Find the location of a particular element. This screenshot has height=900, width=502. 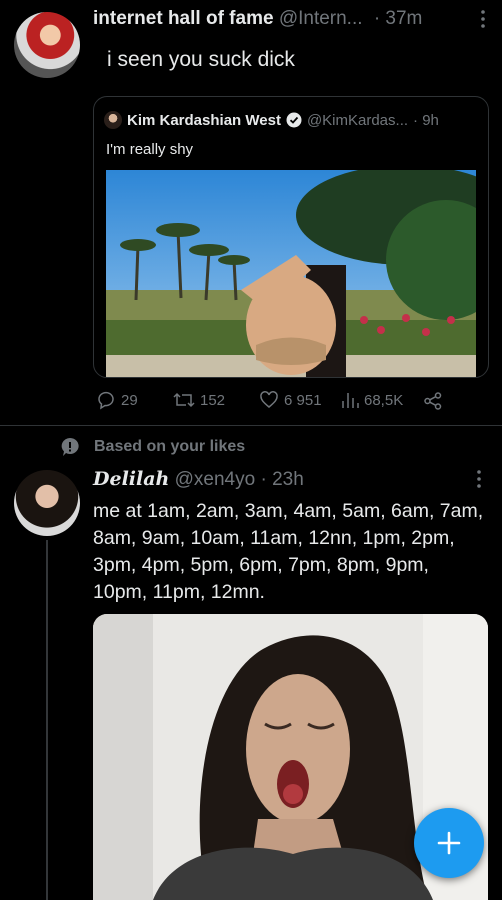

like-count: 6 951 is located at coordinates (303, 400).